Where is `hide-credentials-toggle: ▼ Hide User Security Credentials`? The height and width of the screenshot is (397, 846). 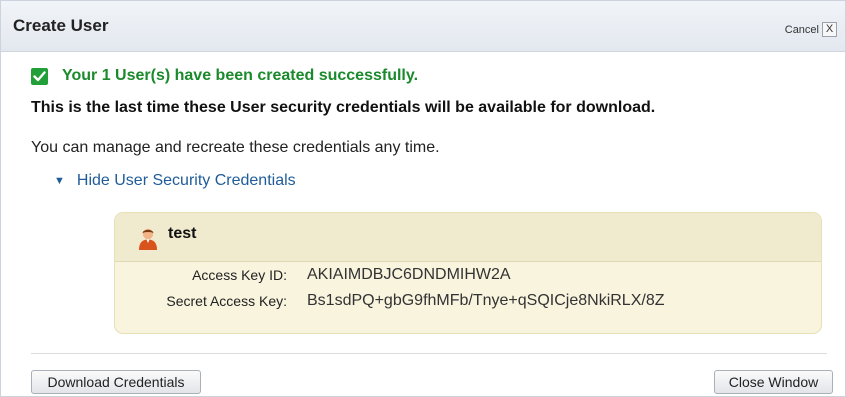 hide-credentials-toggle: ▼ Hide User Security Credentials is located at coordinates (175, 181).